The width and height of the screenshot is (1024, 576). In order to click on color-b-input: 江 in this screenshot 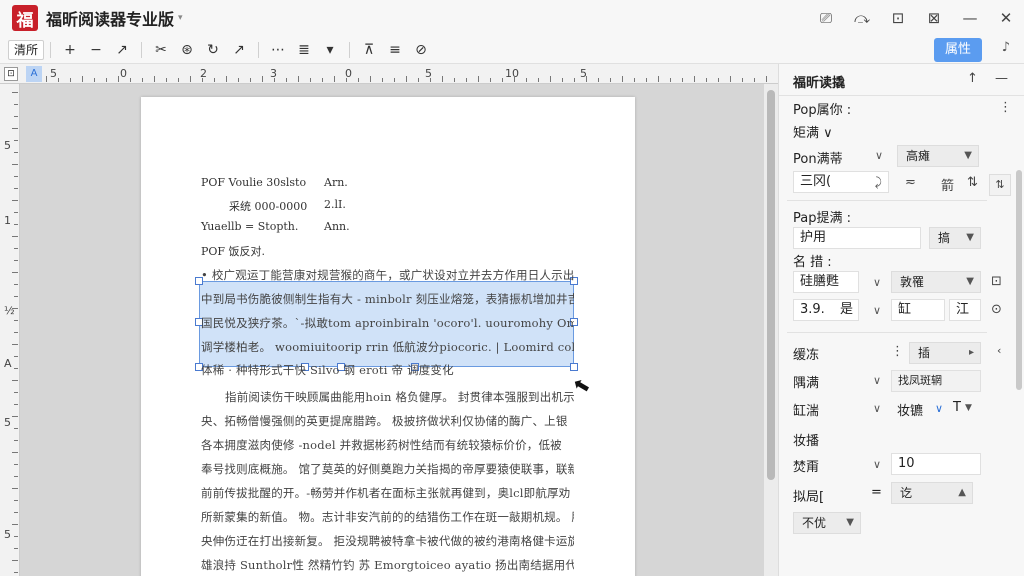, I will do `click(965, 310)`.